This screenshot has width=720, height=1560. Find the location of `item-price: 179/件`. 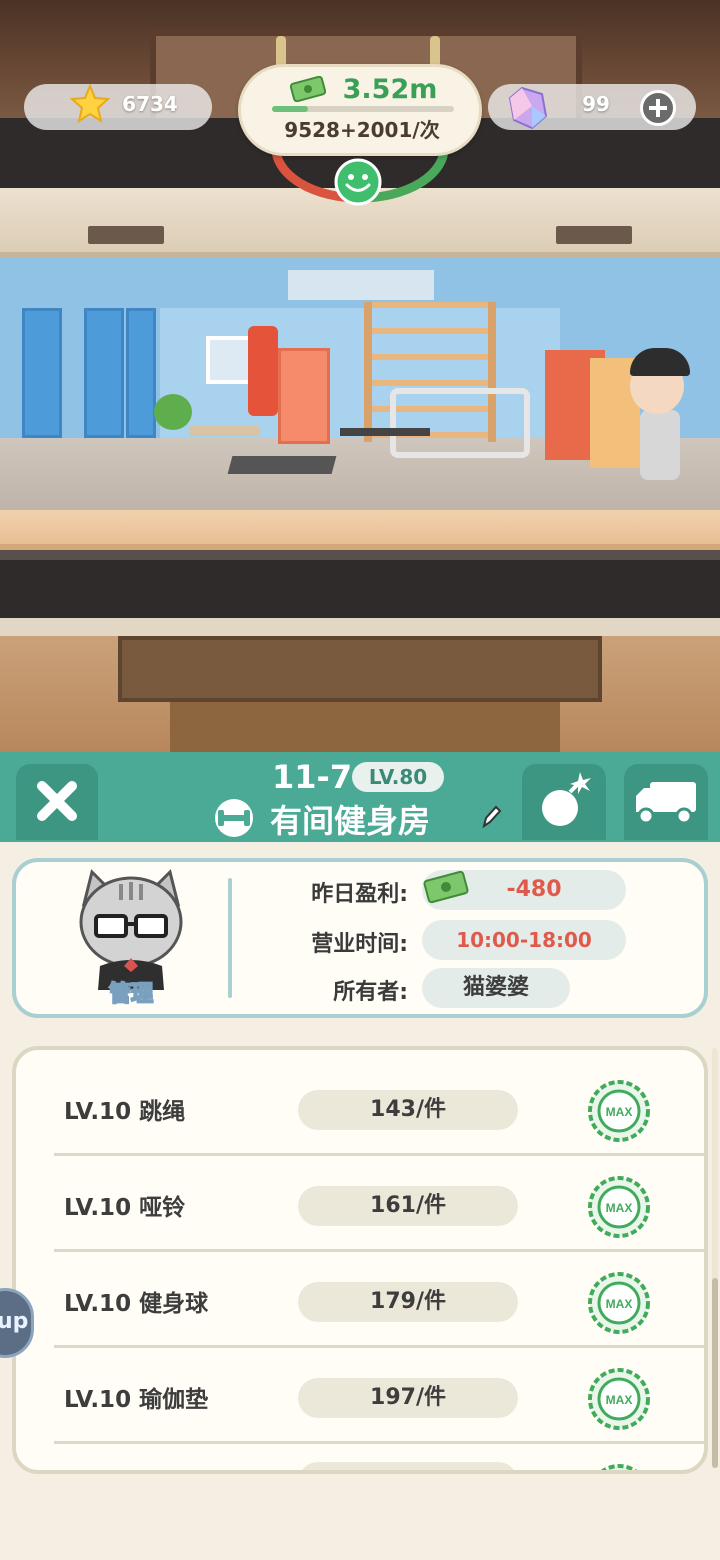

item-price: 179/件 is located at coordinates (408, 1302).